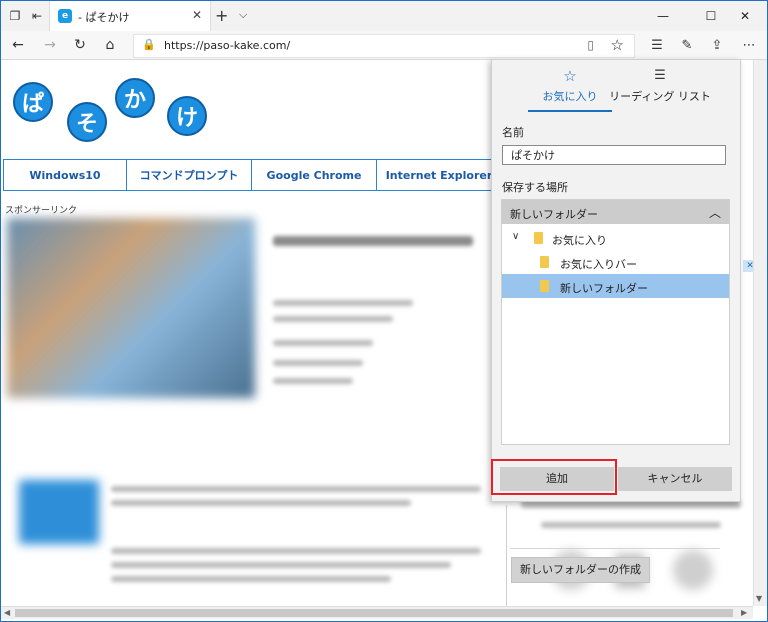  Describe the element at coordinates (50, 45) in the screenshot. I see `forward-icon: →` at that location.